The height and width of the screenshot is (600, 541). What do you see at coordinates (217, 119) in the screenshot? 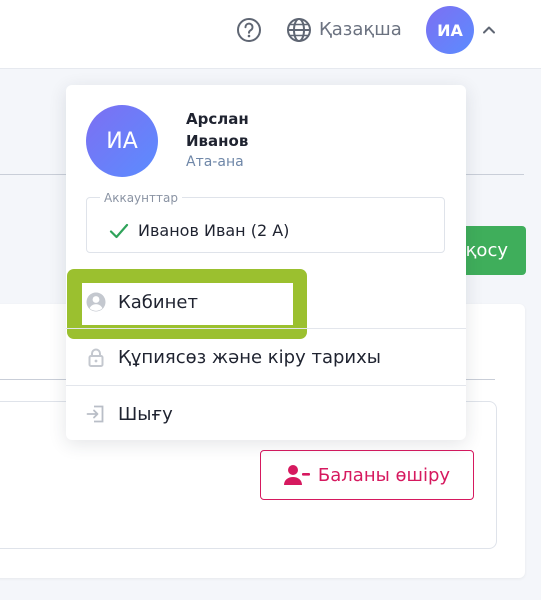
I see `user-first-name: Арслан` at bounding box center [217, 119].